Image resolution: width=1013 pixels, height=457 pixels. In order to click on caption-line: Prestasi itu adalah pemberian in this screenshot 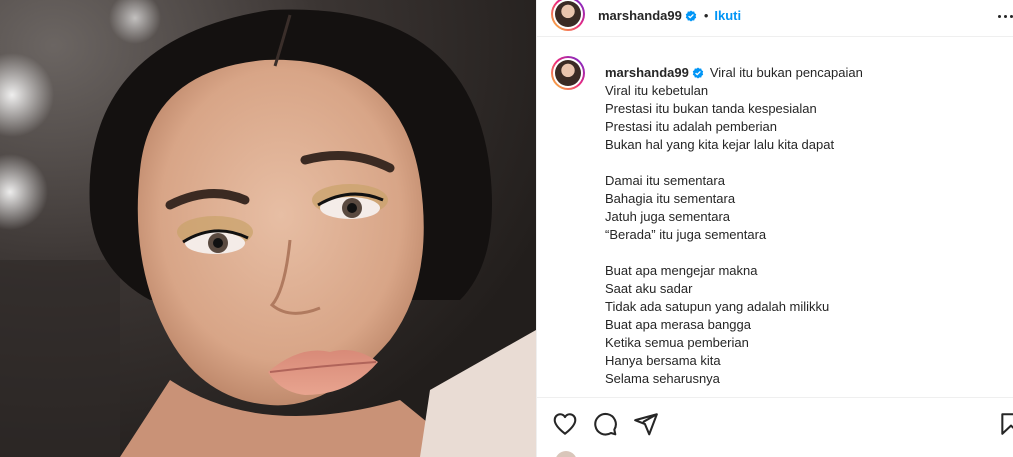, I will do `click(691, 126)`.